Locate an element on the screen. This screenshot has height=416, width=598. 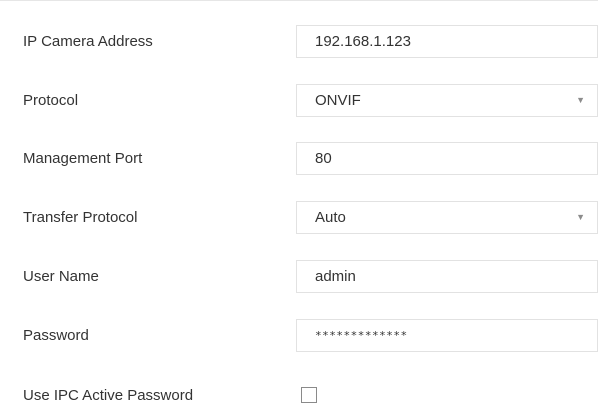
protocol-row: Protocol ONVIF ▼ is located at coordinates (299, 101).